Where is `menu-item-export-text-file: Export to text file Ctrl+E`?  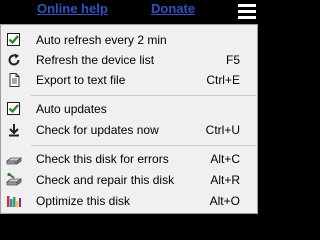
menu-item-export-text-file: Export to text file Ctrl+E is located at coordinates (129, 80).